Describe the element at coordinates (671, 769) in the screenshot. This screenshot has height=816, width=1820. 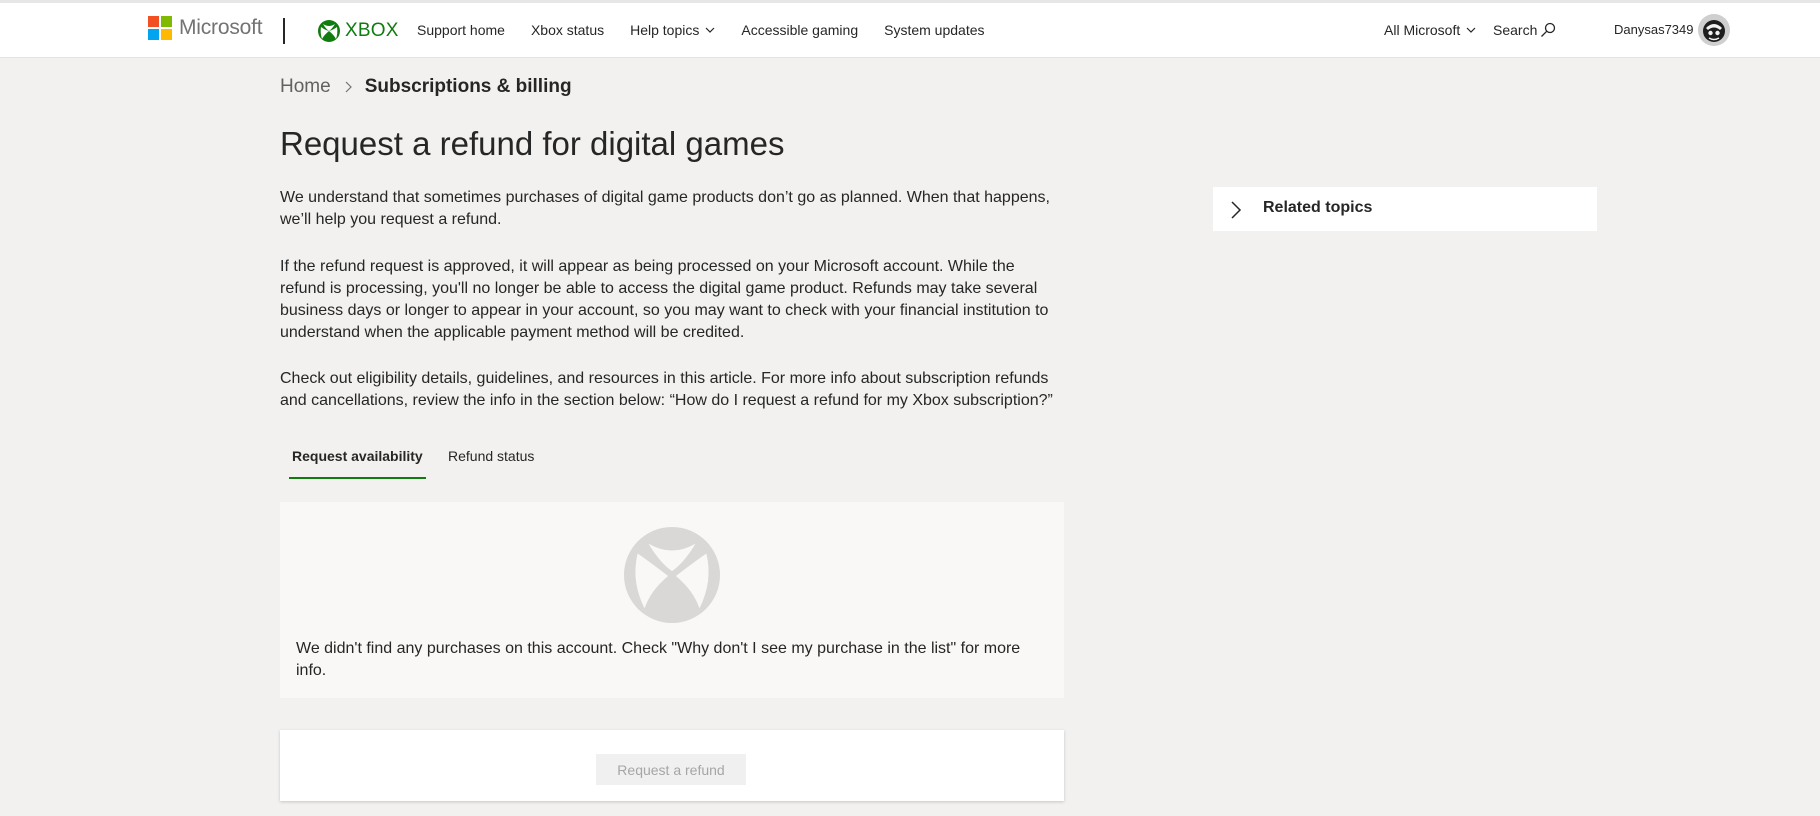
I see `request-refund-button: Request a refund` at that location.